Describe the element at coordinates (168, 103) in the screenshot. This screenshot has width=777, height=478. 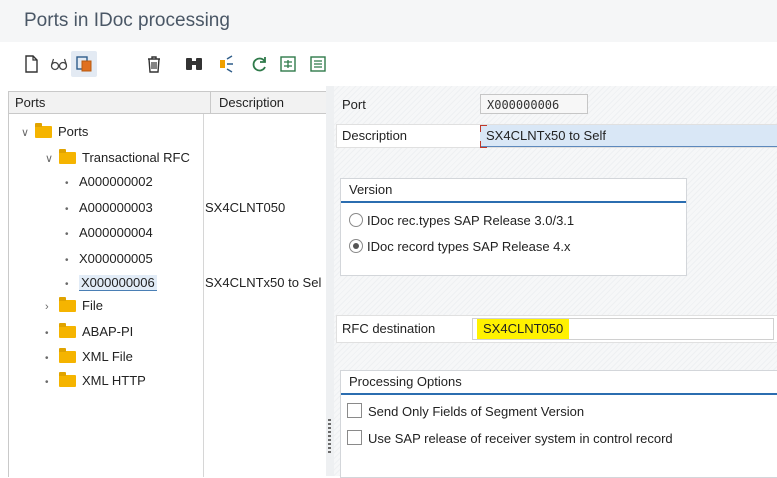
I see `tree-header: Ports Description` at that location.